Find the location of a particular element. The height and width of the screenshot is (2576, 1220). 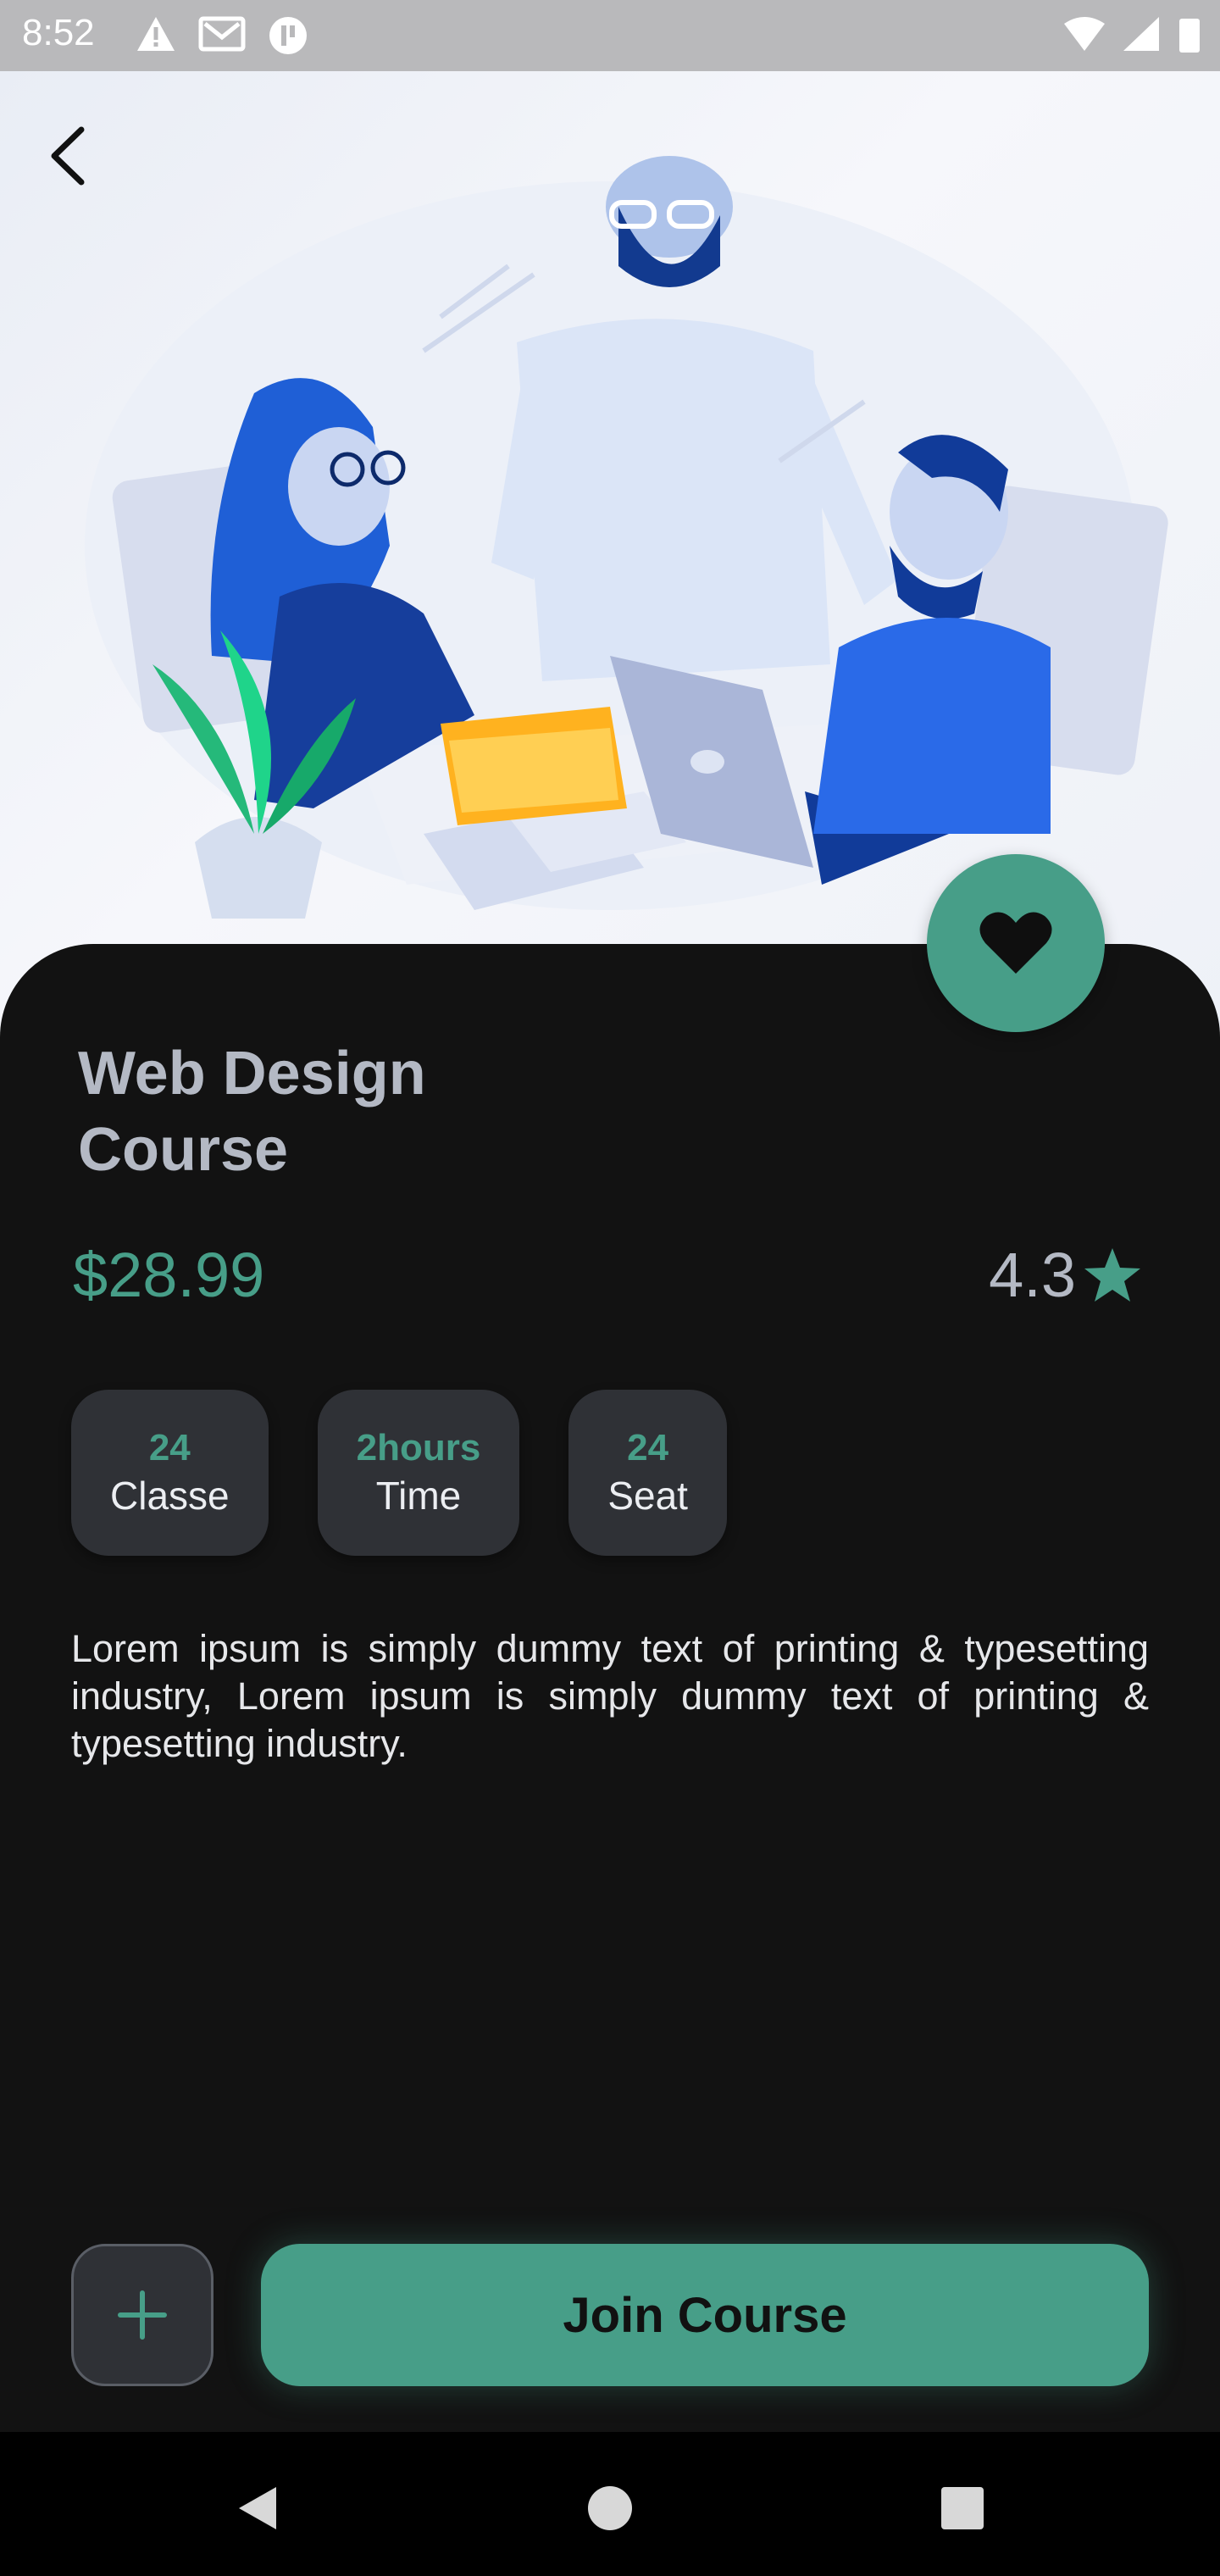

nav-recents-button is located at coordinates (962, 2508).